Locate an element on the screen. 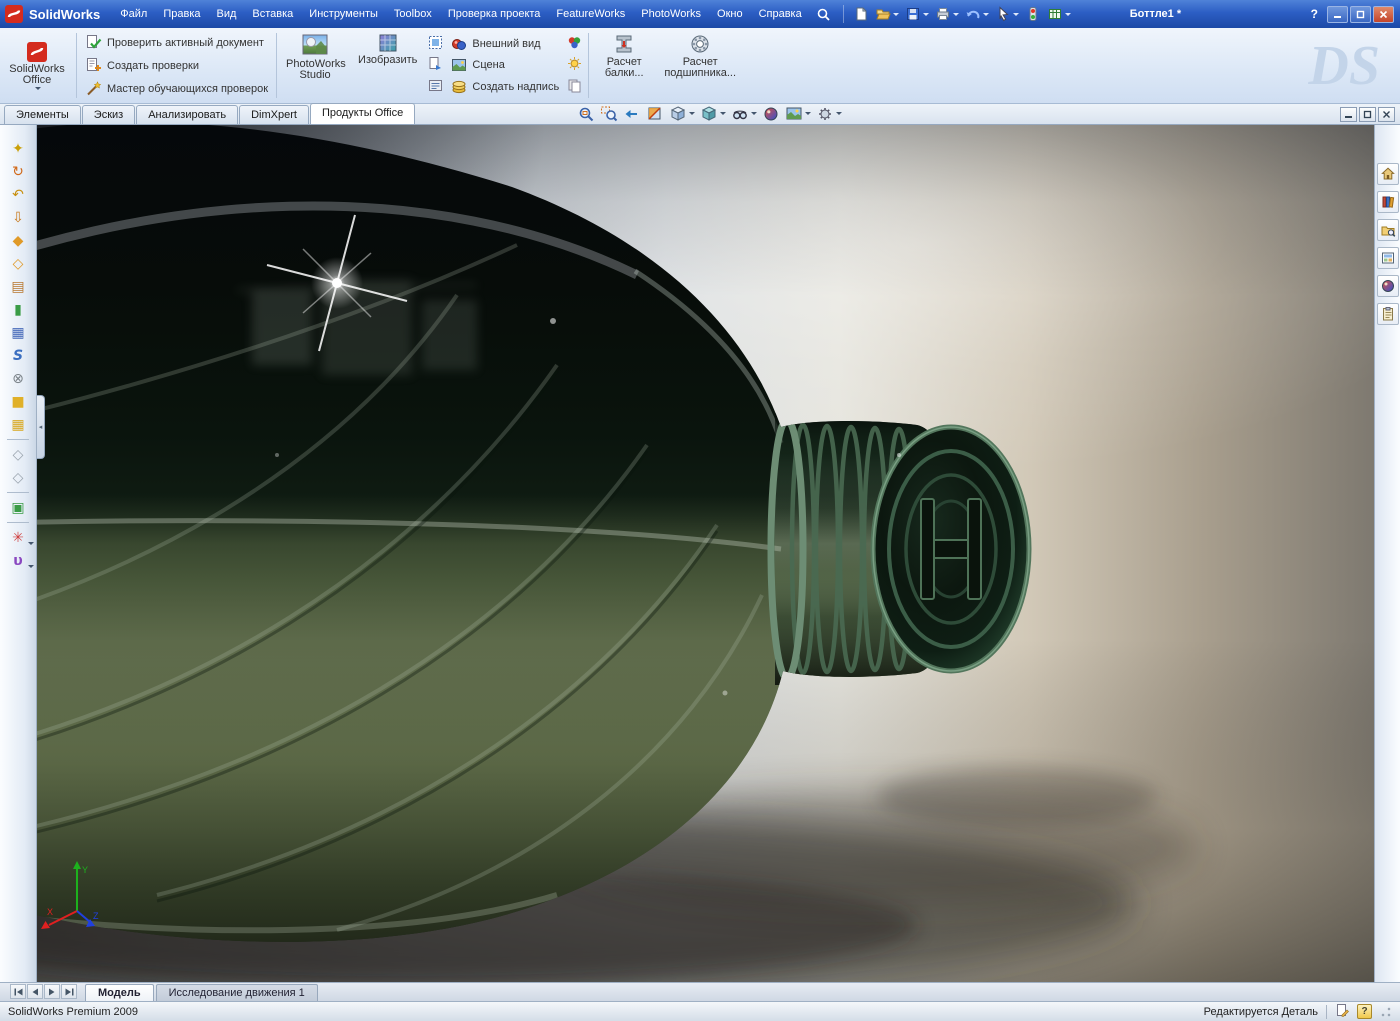  tab-sketch: Эскиз is located at coordinates (108, 114).